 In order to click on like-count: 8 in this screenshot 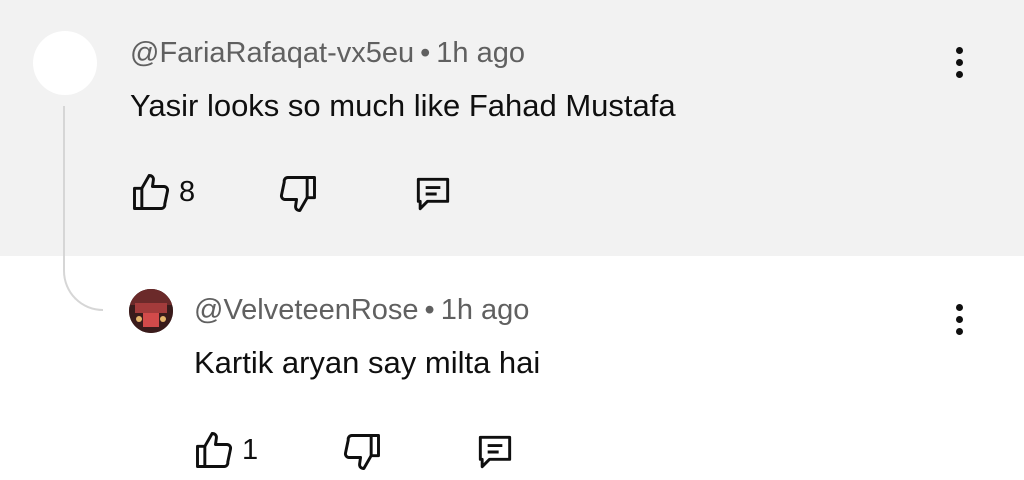, I will do `click(187, 191)`.